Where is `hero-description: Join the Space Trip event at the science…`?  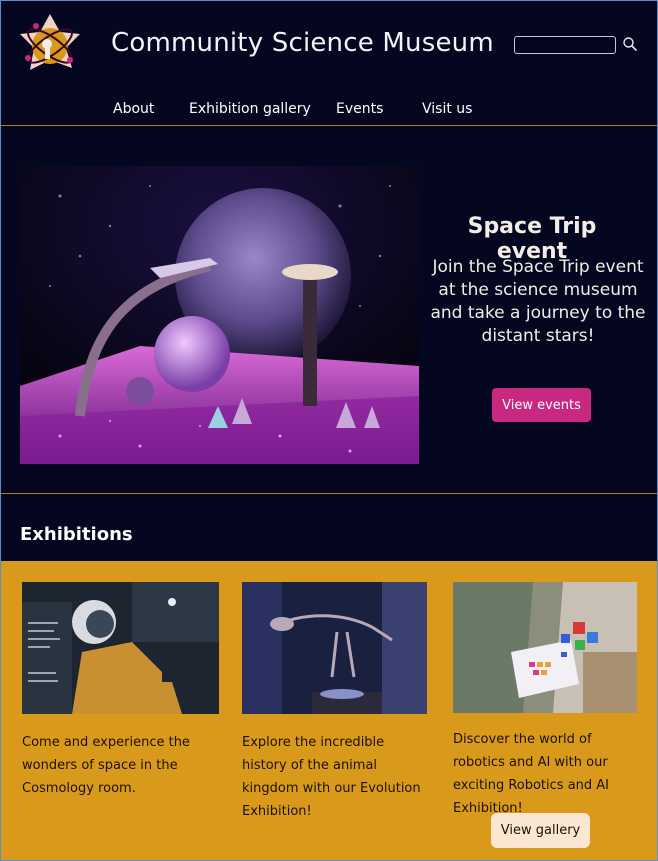 hero-description: Join the Space Trip event at the science… is located at coordinates (538, 301).